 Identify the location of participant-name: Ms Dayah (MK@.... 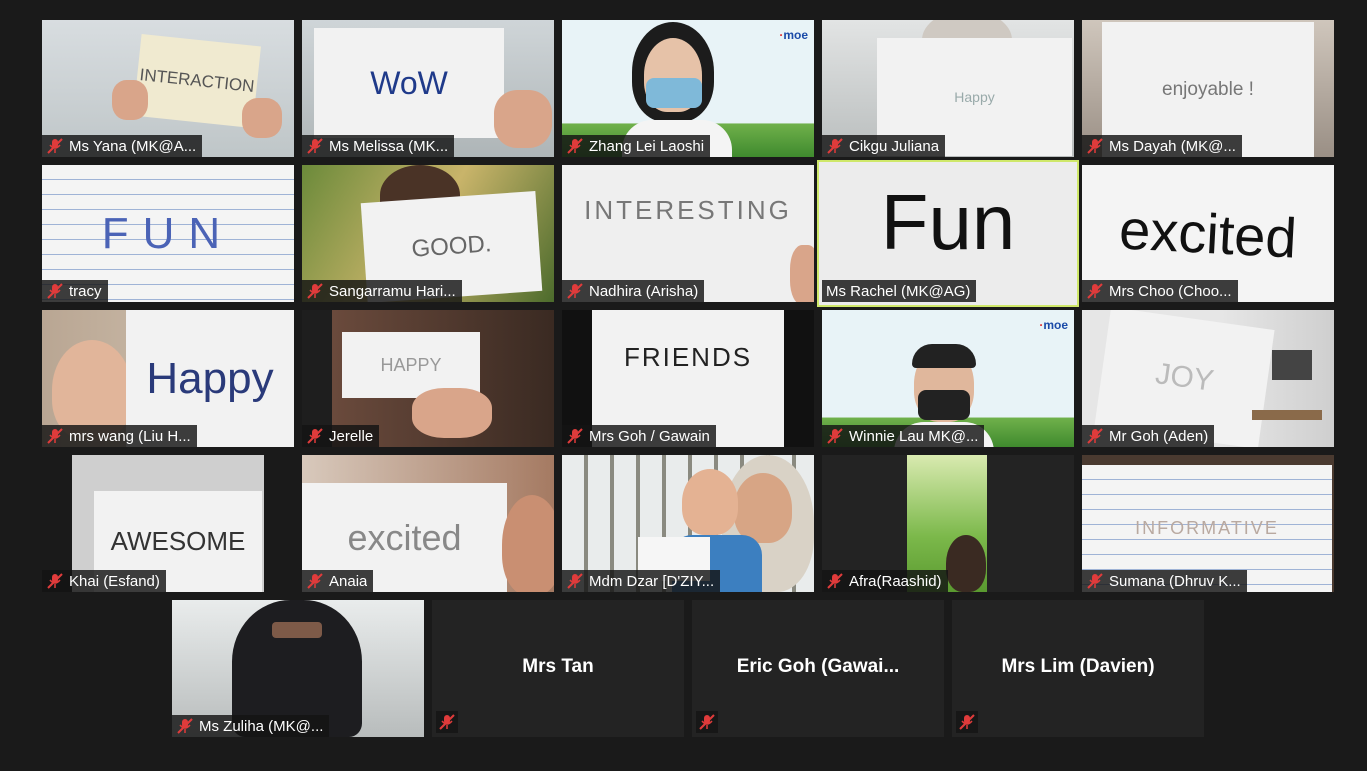
(1172, 146).